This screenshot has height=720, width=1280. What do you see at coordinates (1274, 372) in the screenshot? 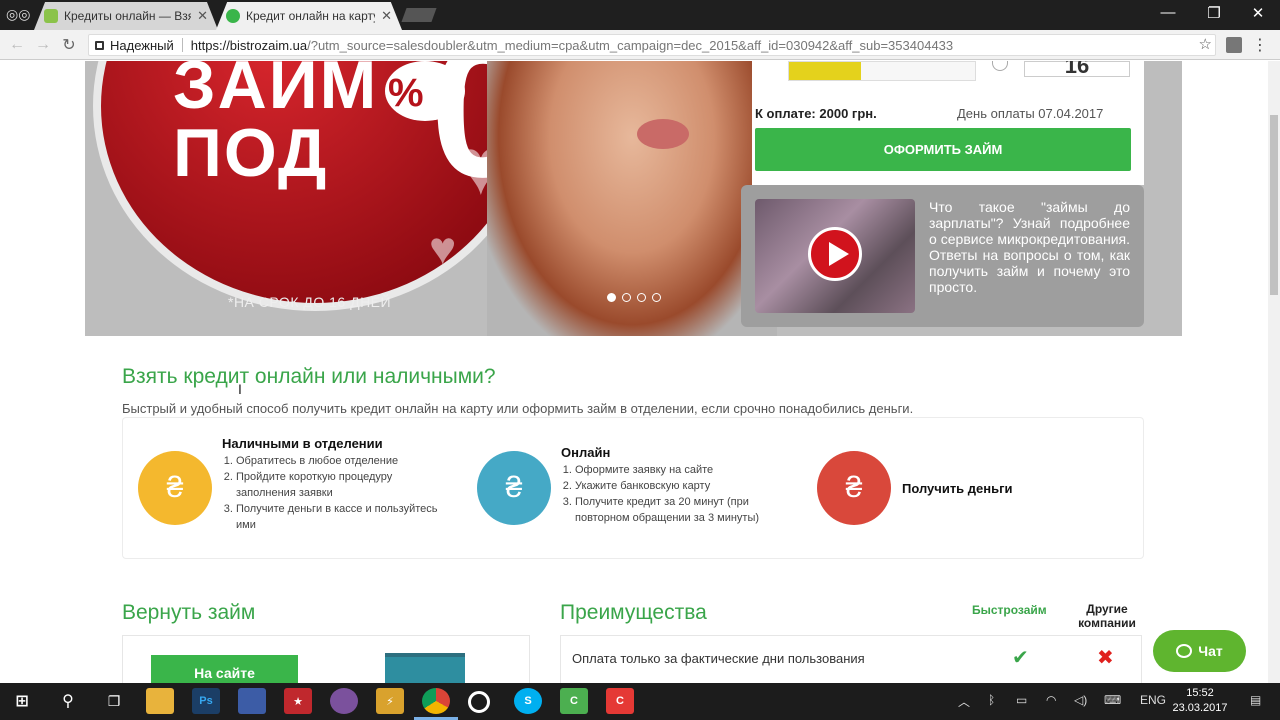
I see `page-scrollbar` at bounding box center [1274, 372].